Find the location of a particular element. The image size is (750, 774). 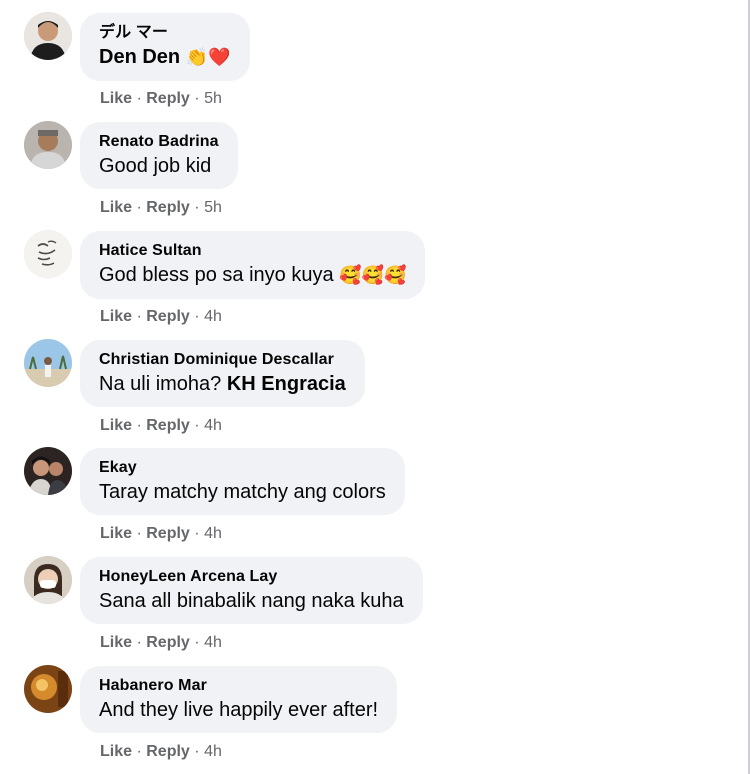

comment-author: HoneyLeen Arcena Lay is located at coordinates (251, 577).